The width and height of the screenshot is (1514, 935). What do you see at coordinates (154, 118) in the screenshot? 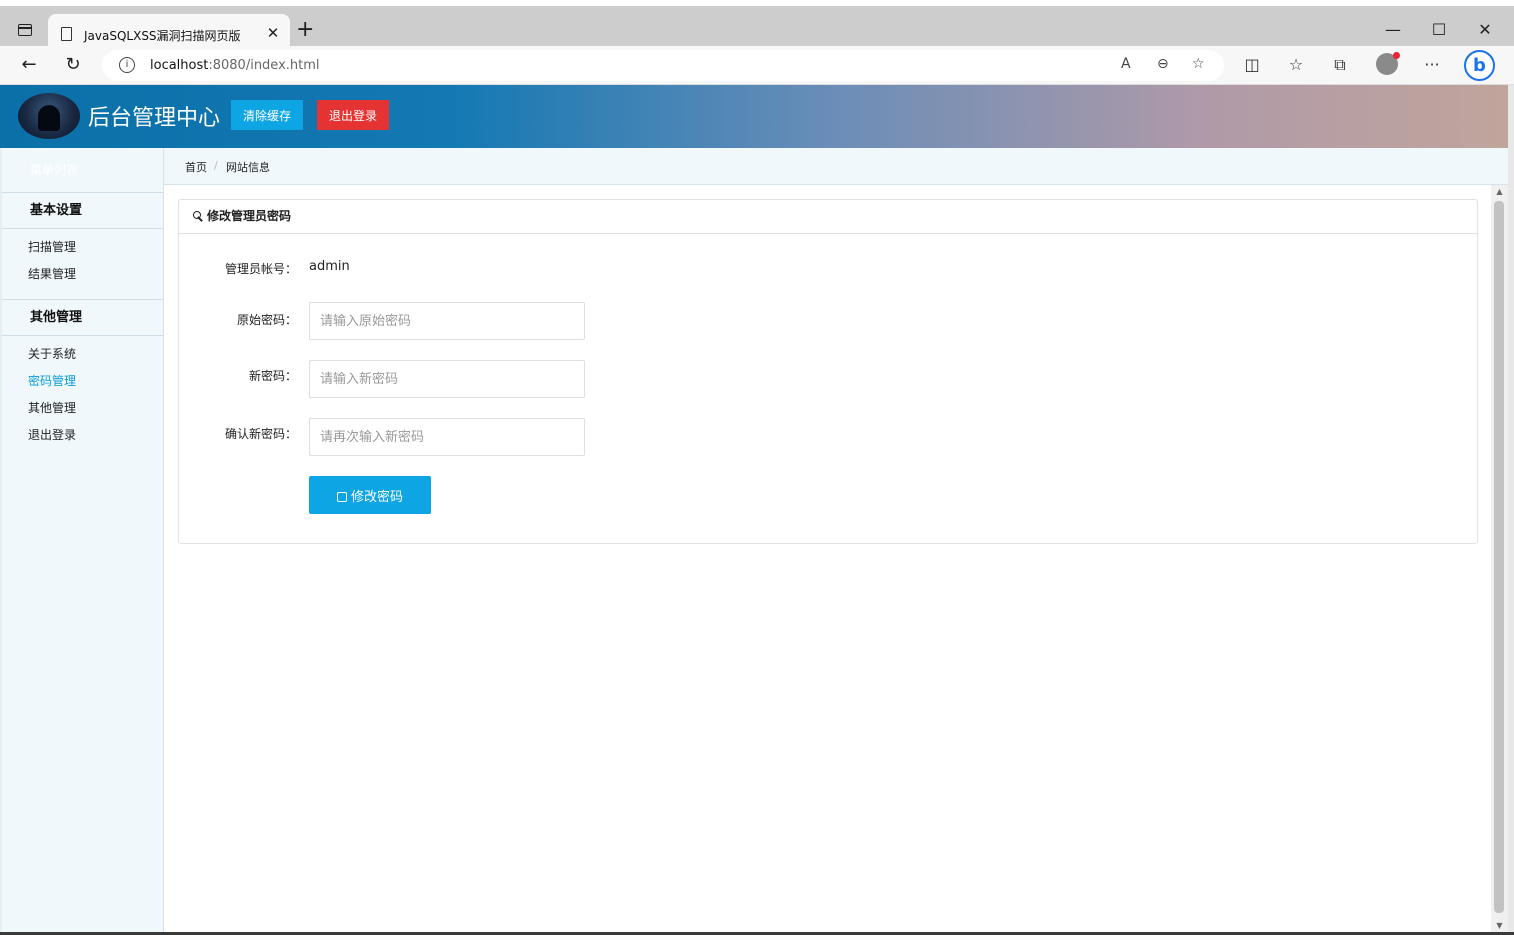
I see `app-title: 后台管理中心` at bounding box center [154, 118].